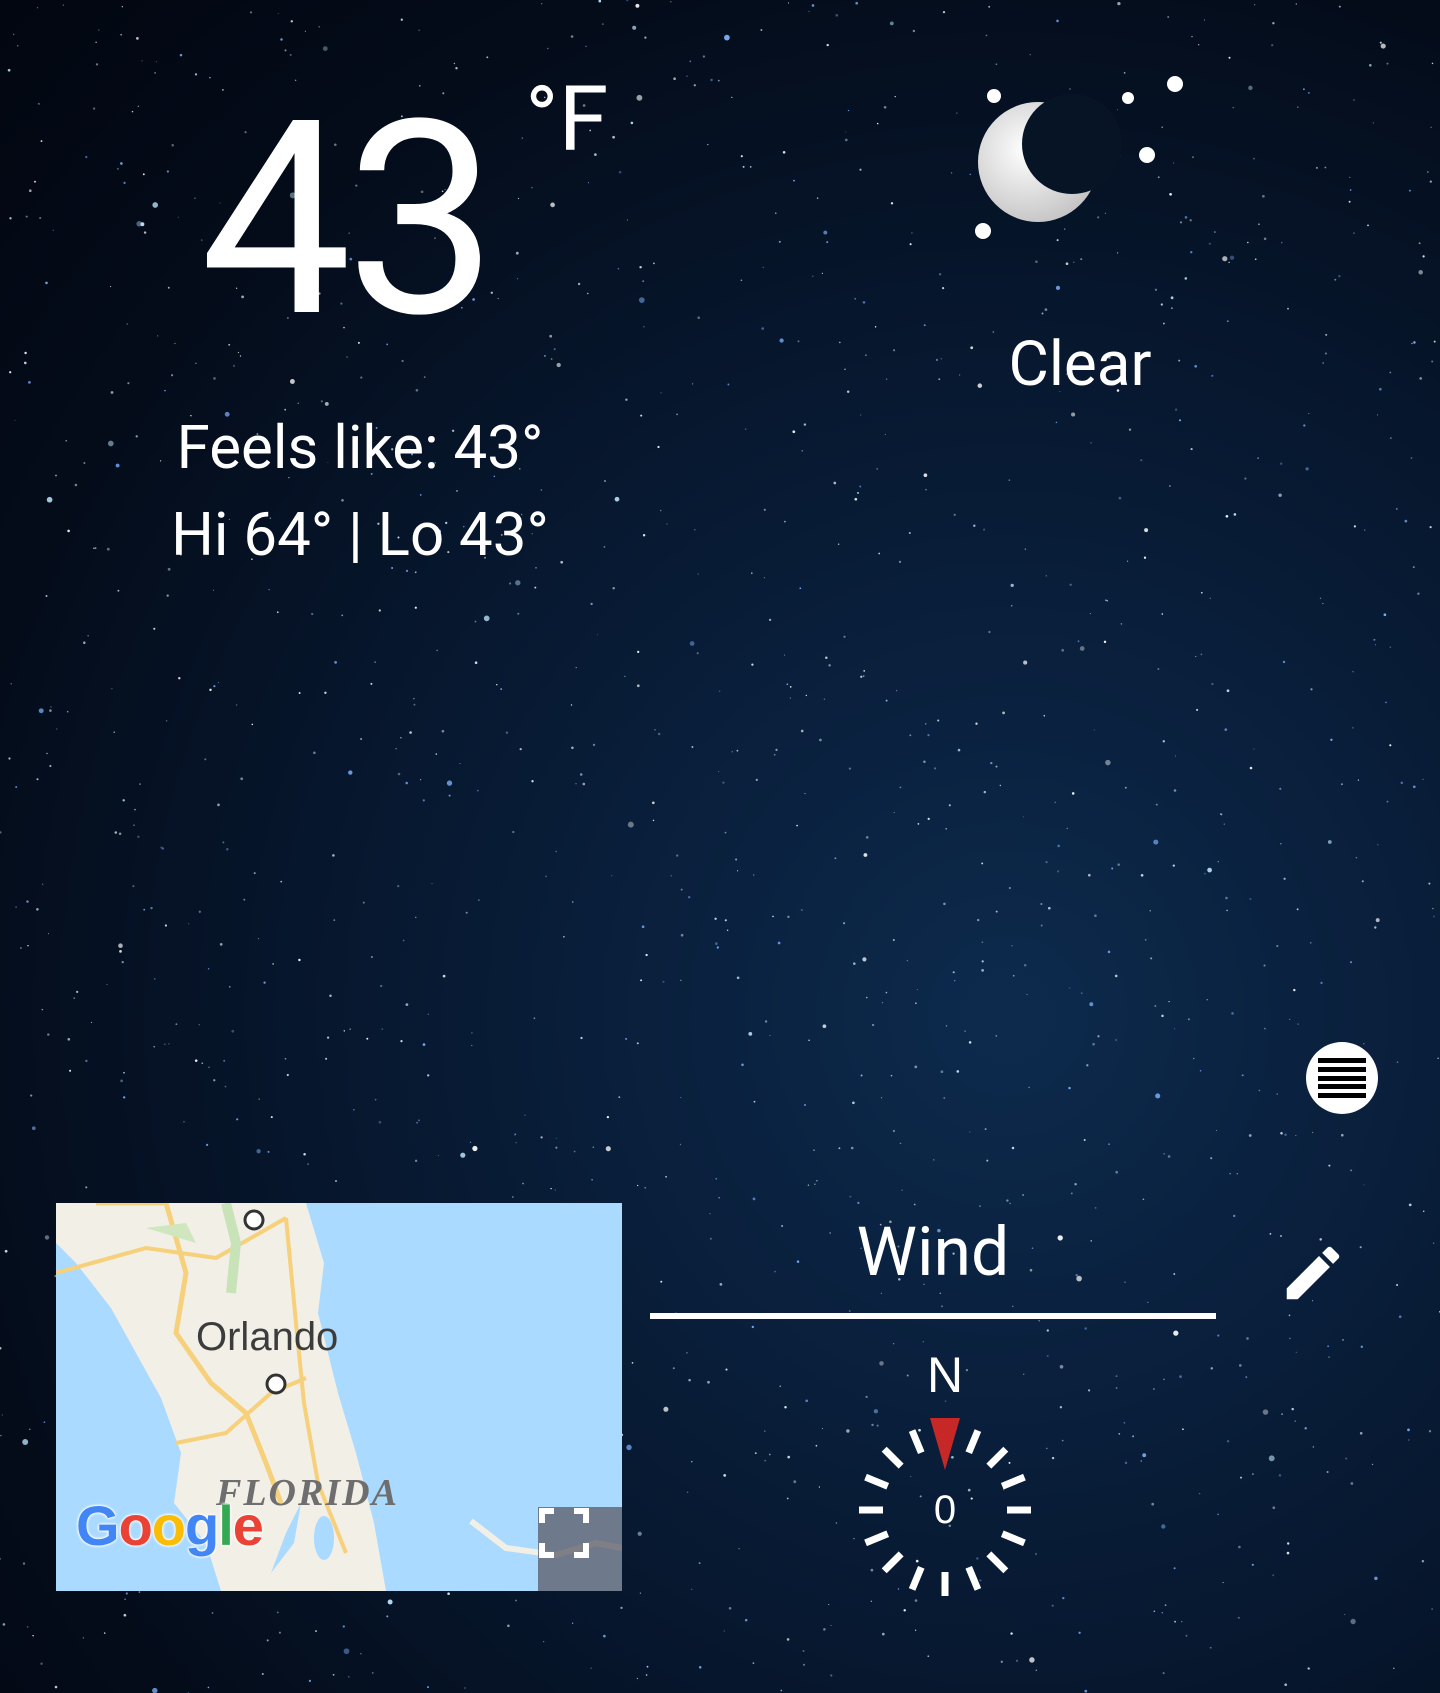  I want to click on hi-lo-text: Hi 64° | Lo 43°, so click(360, 534).